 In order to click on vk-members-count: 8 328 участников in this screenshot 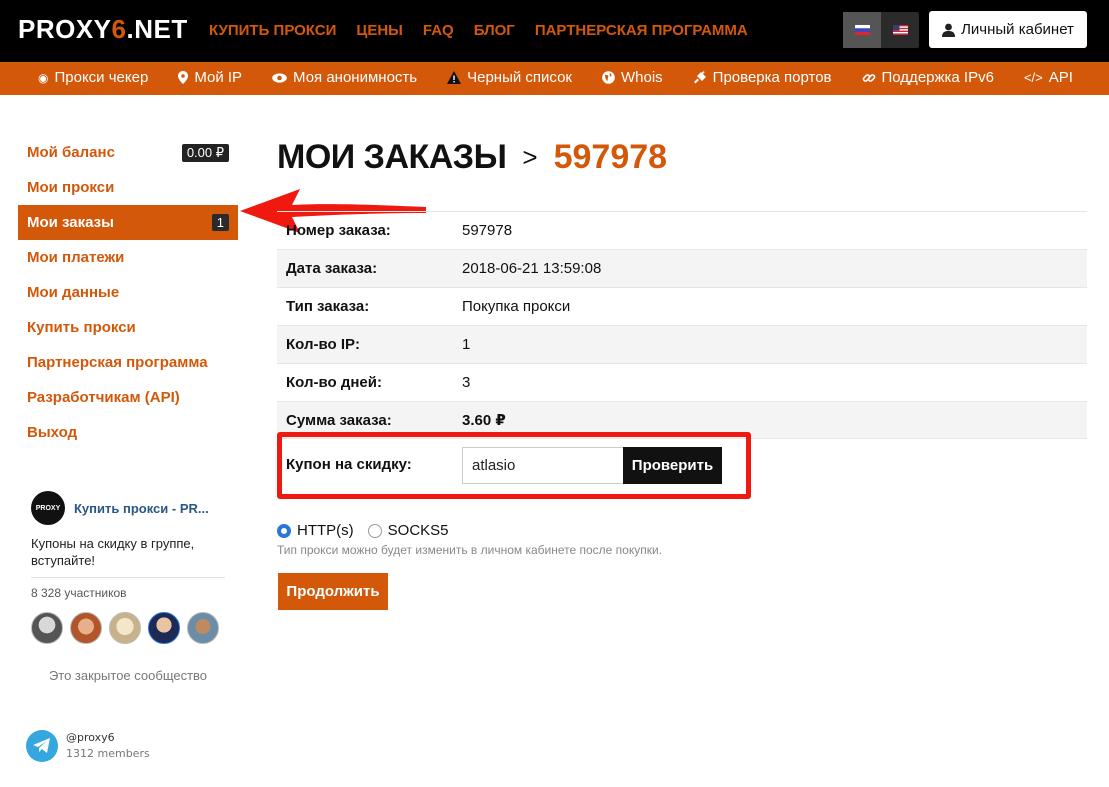, I will do `click(79, 593)`.